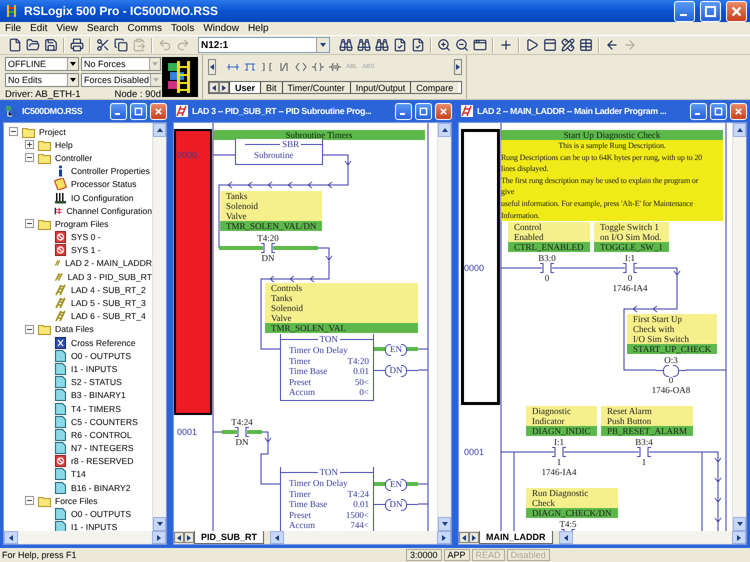  I want to click on rung-title: Subroutine Timers, so click(319, 135).